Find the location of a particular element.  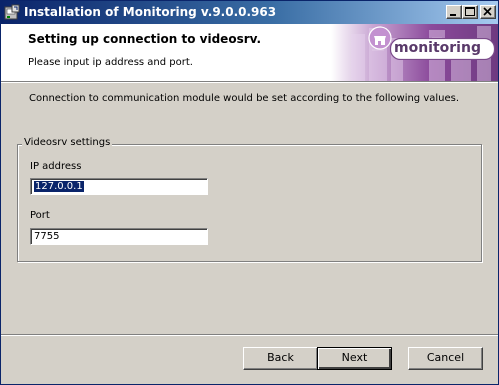

ip-address-field: 127.0.0.1 is located at coordinates (119, 186).